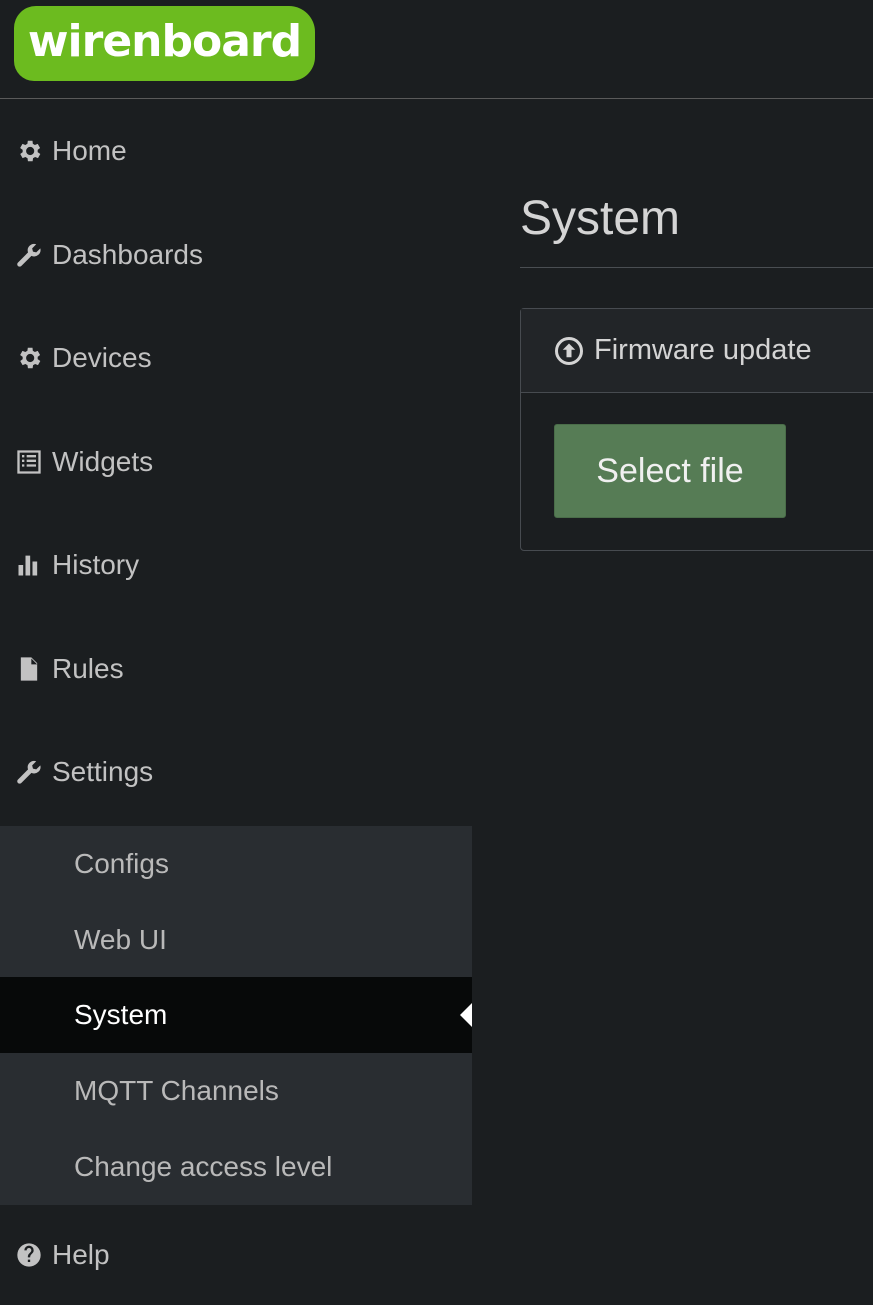 This screenshot has height=1305, width=873. Describe the element at coordinates (81, 1254) in the screenshot. I see `sidebar-item-label: Help` at that location.